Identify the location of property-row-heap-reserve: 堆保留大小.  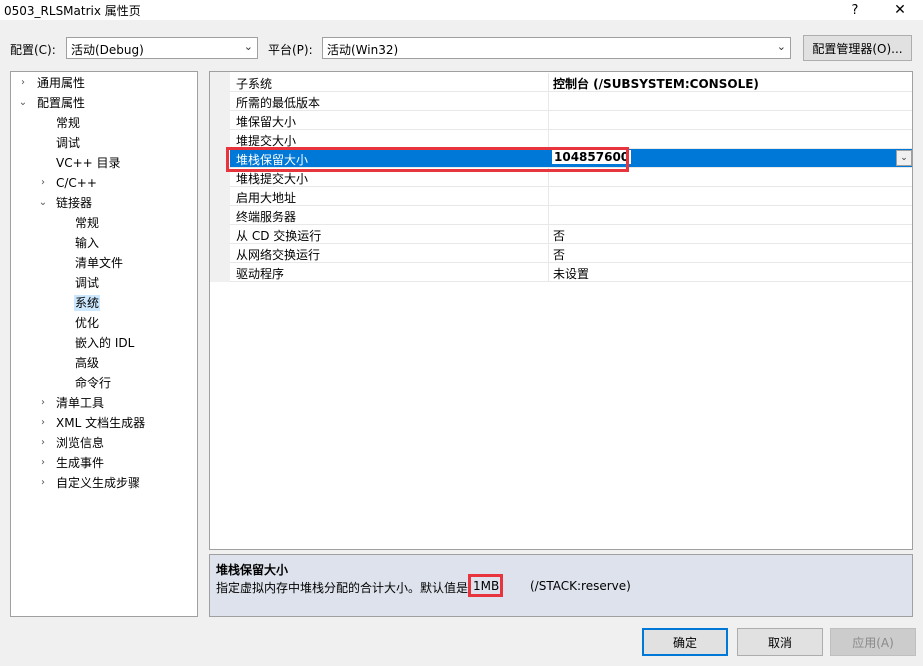
(571, 120).